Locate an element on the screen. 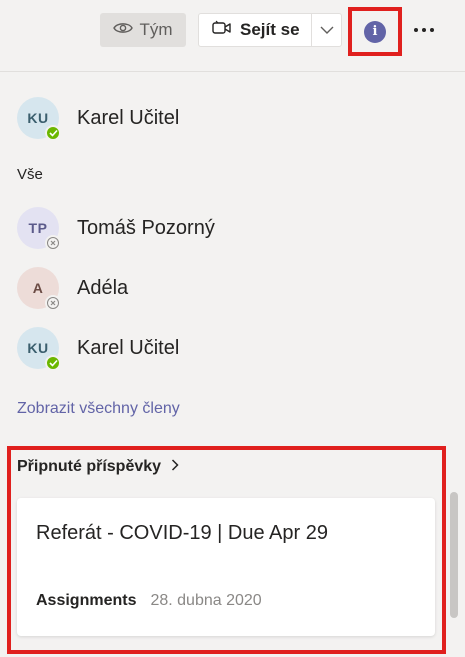  avatar: A is located at coordinates (39, 289).